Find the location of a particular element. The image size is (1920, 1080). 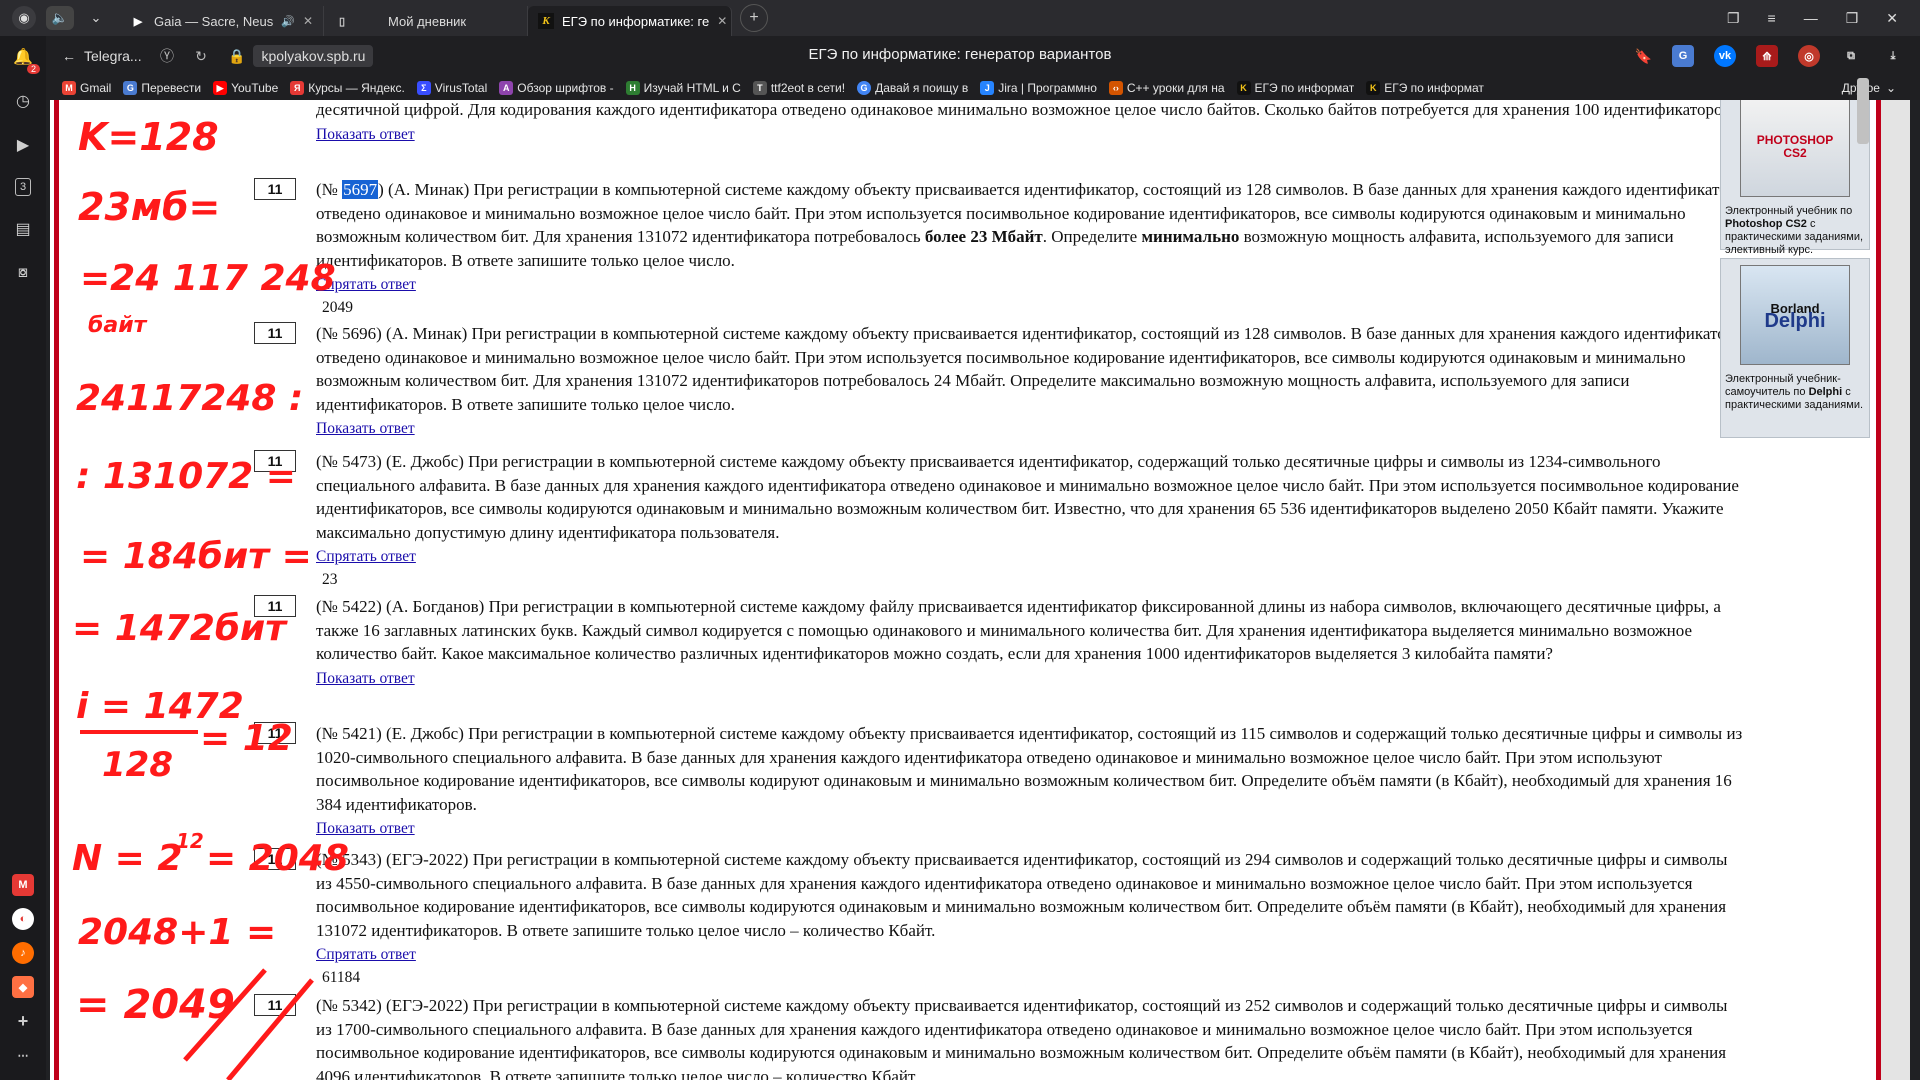

collections-icon: ❐ is located at coordinates (1733, 18).